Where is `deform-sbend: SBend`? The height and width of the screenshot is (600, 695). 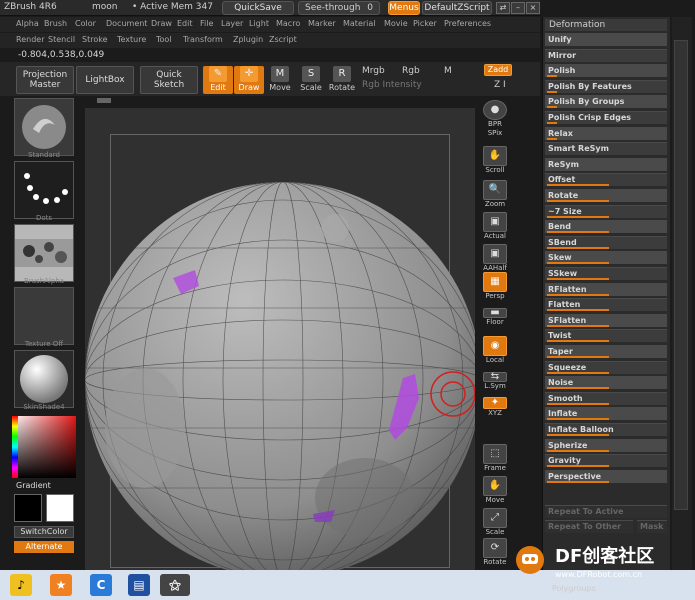
deform-sbend: SBend is located at coordinates (606, 242).